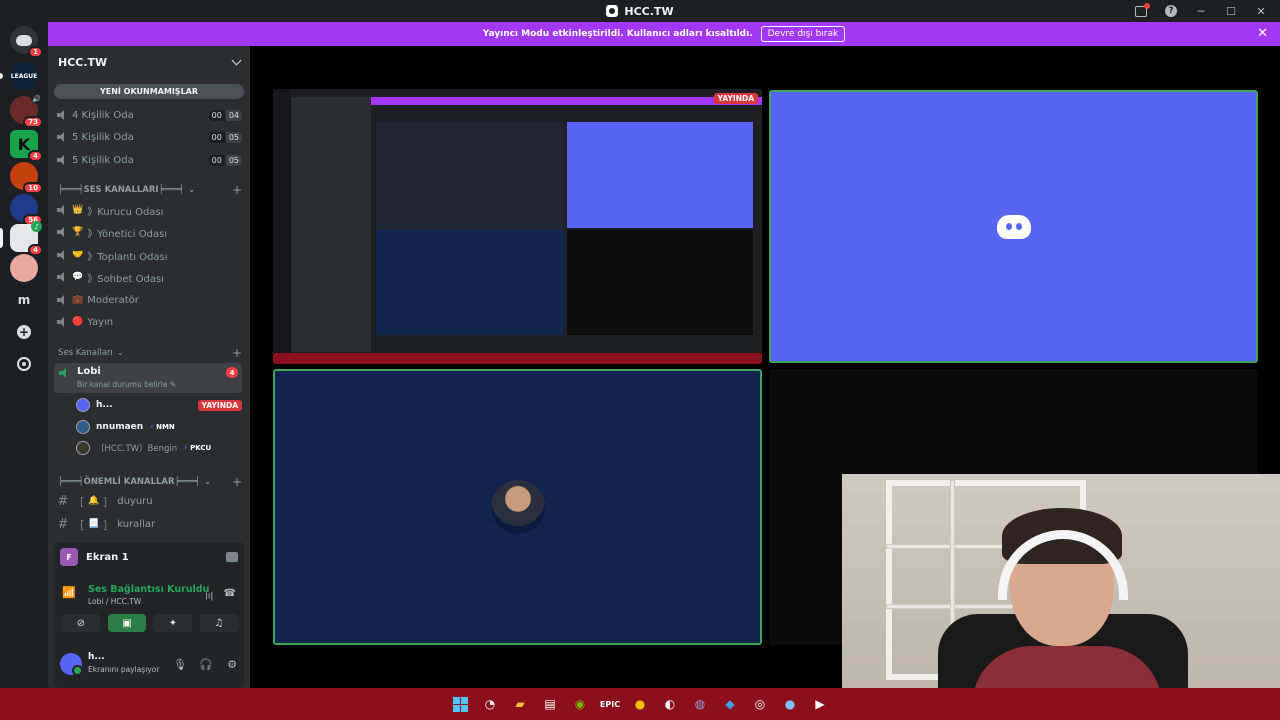 This screenshot has width=1280, height=720. I want to click on channel-name: Lobi, so click(89, 371).